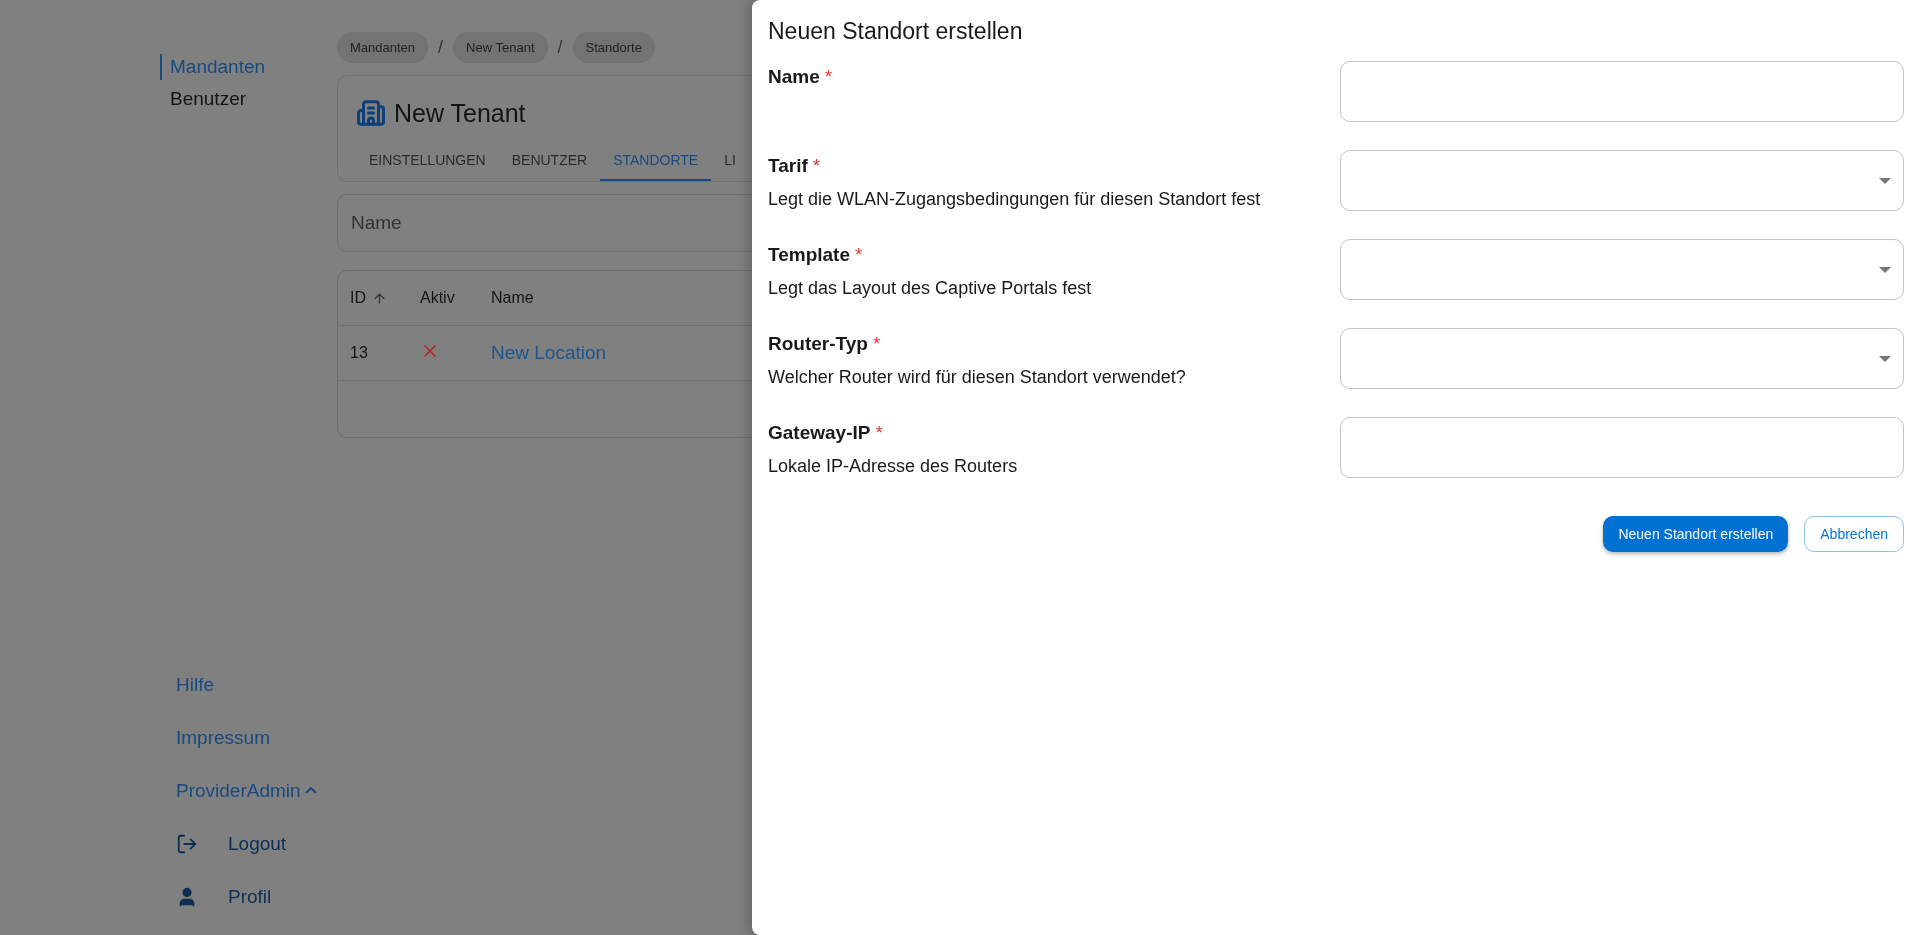 Image resolution: width=1919 pixels, height=935 pixels. Describe the element at coordinates (427, 160) in the screenshot. I see `tab: EINSTELLUNGEN` at that location.